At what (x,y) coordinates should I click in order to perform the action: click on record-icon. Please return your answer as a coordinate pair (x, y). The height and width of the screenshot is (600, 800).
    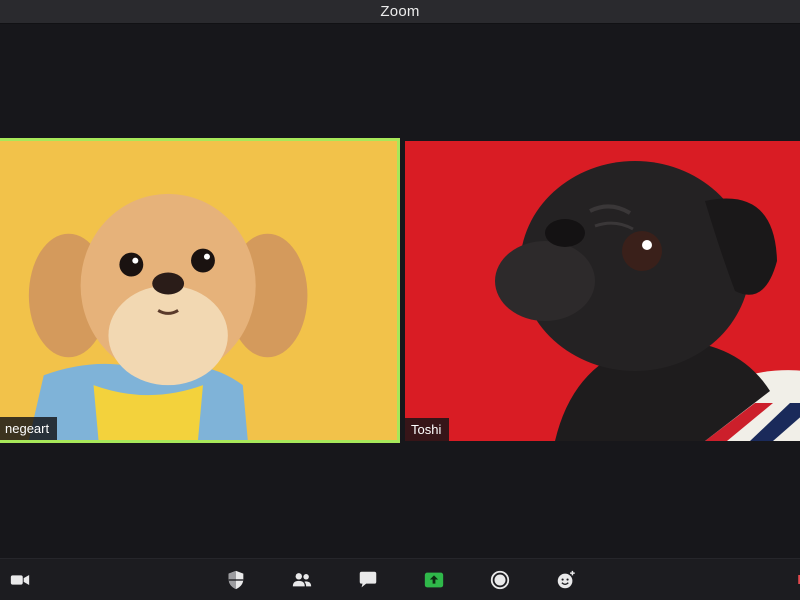
    Looking at the image, I should click on (500, 580).